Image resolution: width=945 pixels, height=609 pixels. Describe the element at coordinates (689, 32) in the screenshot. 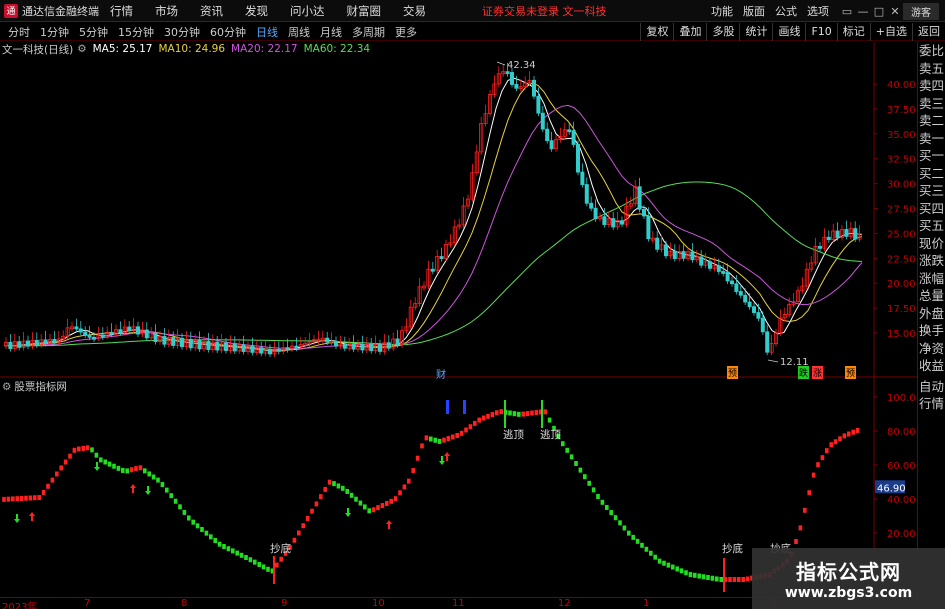

I see `overlay-button: 叠加` at that location.